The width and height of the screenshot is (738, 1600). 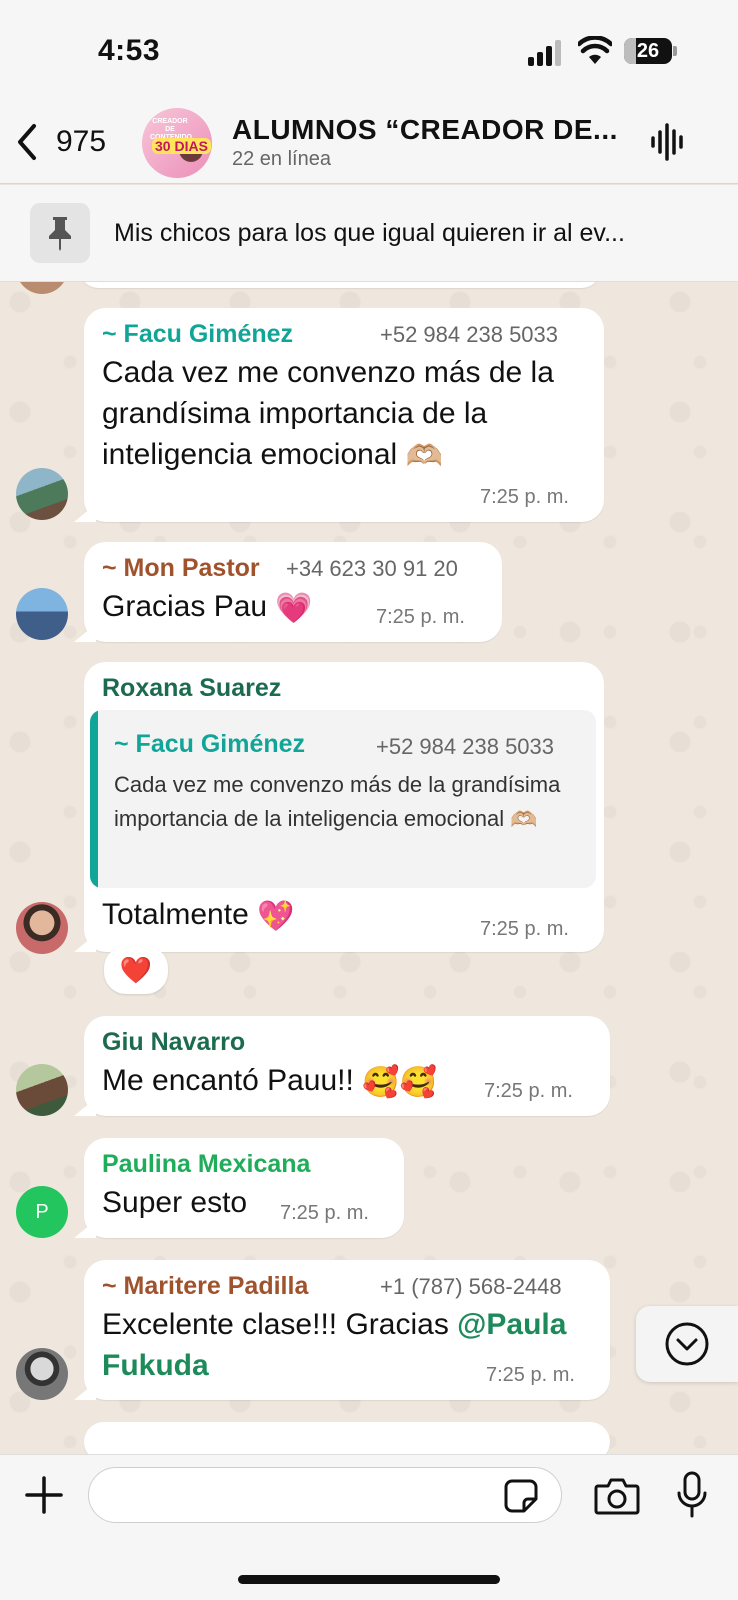 I want to click on quote-accent-bar, so click(x=94, y=799).